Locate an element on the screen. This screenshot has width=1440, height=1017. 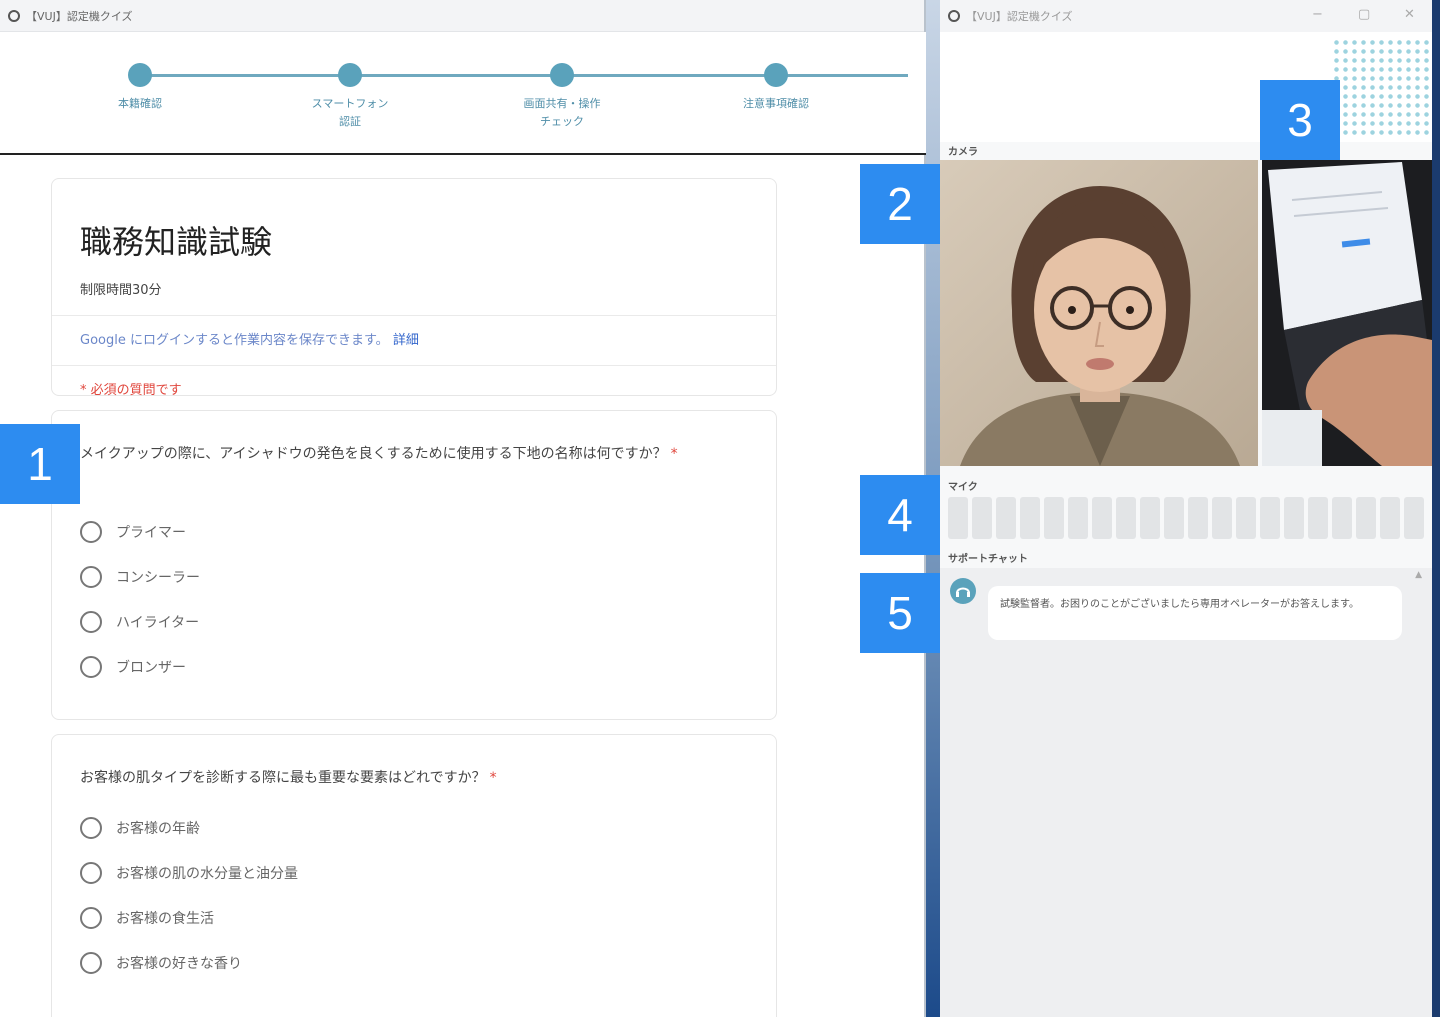
question-2-label: お客様の肌タイプを診断する際に最も重要な要素はどれですか？ is located at coordinates (283, 778).